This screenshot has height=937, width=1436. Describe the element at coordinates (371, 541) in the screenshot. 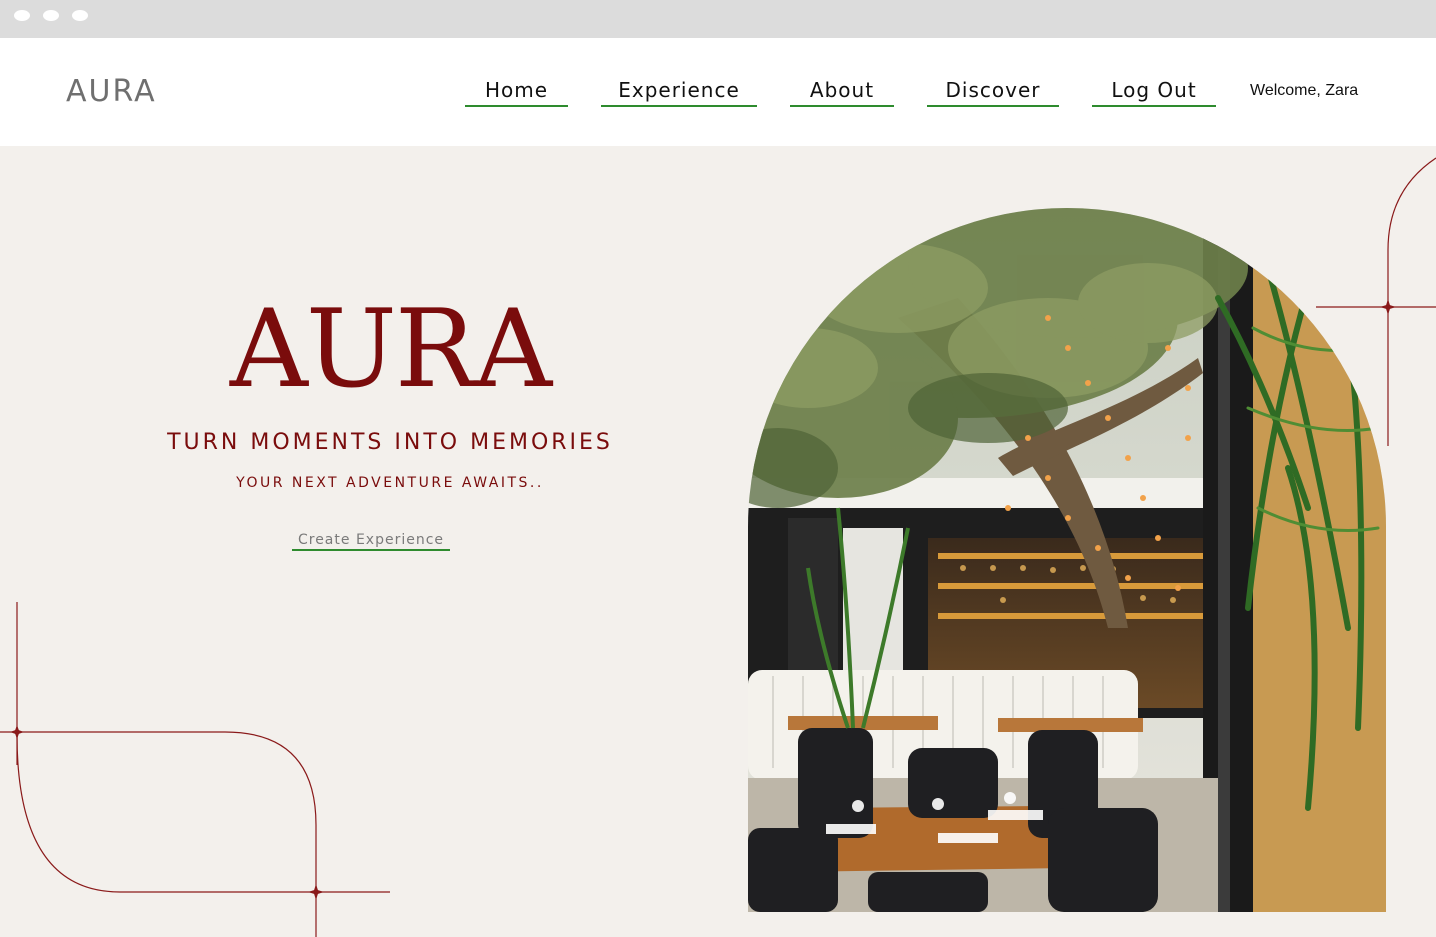

I see `create-experience-link: Create Experience` at that location.